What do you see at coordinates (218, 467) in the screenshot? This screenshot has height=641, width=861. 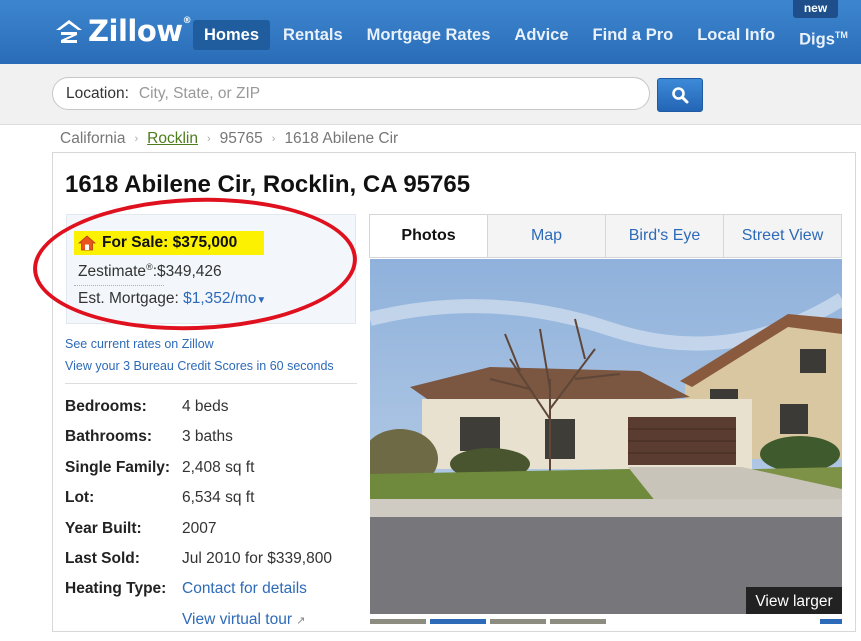 I see `fact-value: 2,408 sq ft` at bounding box center [218, 467].